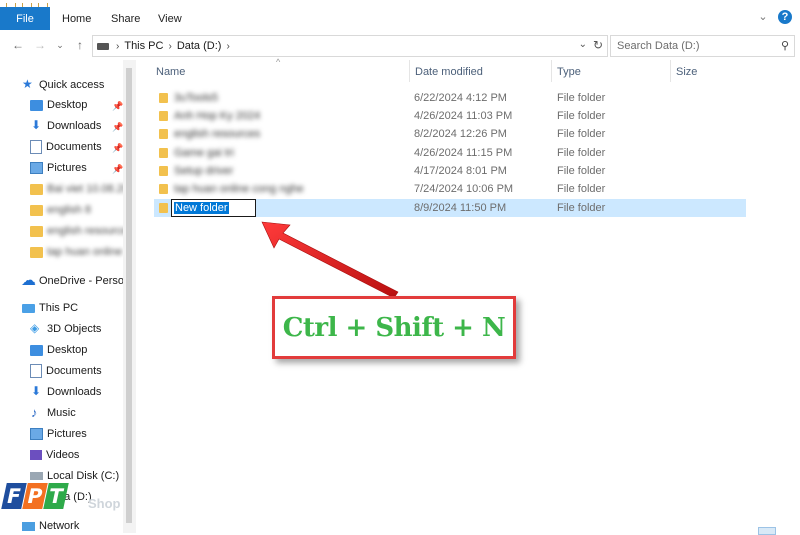 This screenshot has height=535, width=800. Describe the element at coordinates (350, 46) in the screenshot. I see `address-bar: › This PC › Data (D:) › ⌄ ↻` at that location.